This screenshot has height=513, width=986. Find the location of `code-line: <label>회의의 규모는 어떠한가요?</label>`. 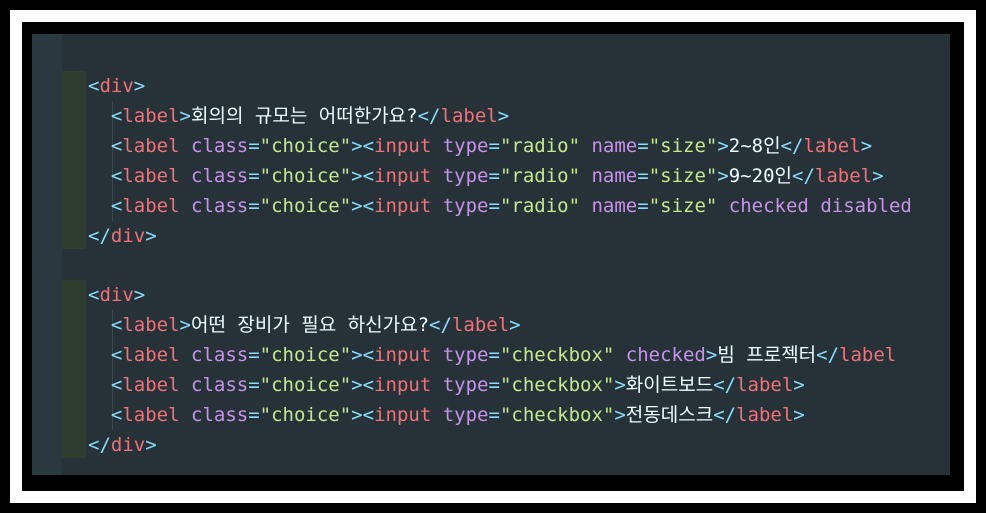

code-line: <label>회의의 규모는 어떠한가요?</label> is located at coordinates (298, 116).